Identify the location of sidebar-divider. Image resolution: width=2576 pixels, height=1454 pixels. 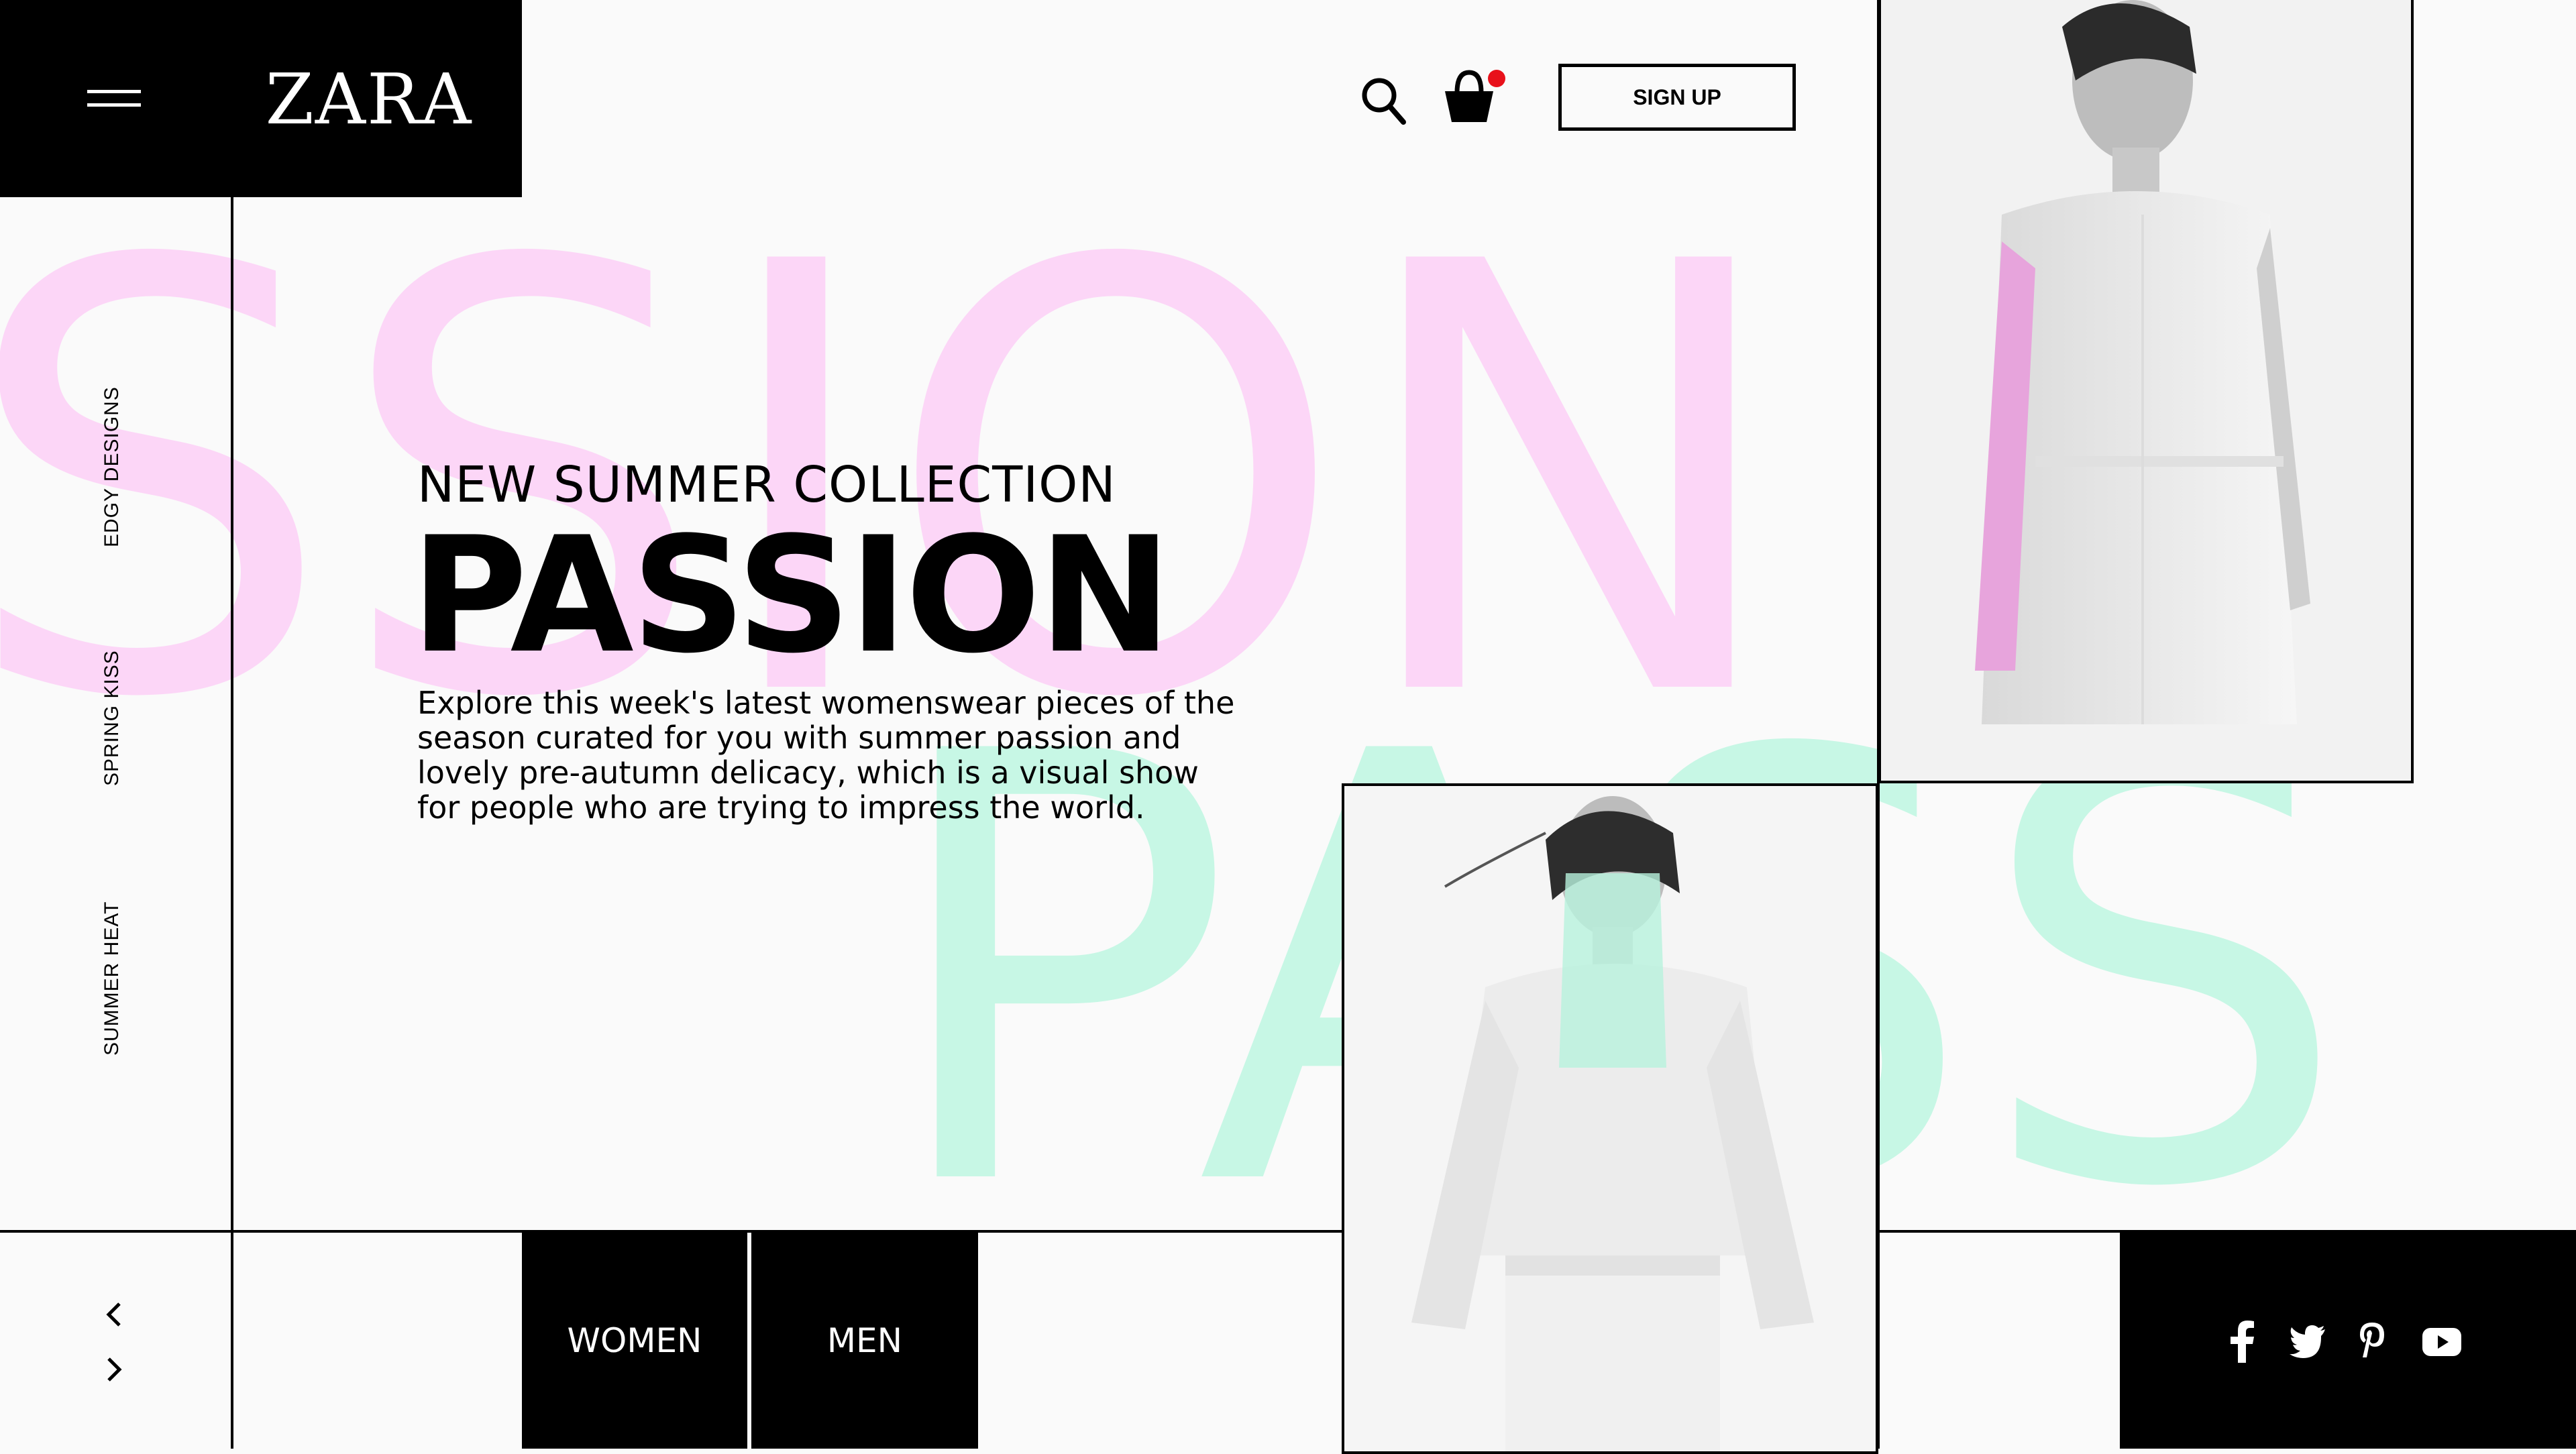
(232, 823).